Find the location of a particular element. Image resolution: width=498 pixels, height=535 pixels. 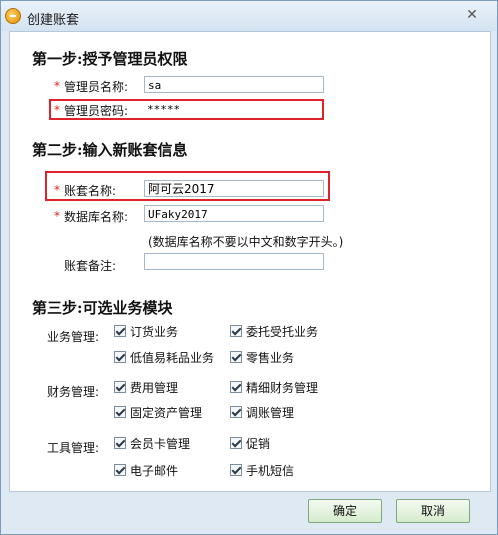

module-low-value-checkbox: 低值易耗品业务 is located at coordinates (164, 357).